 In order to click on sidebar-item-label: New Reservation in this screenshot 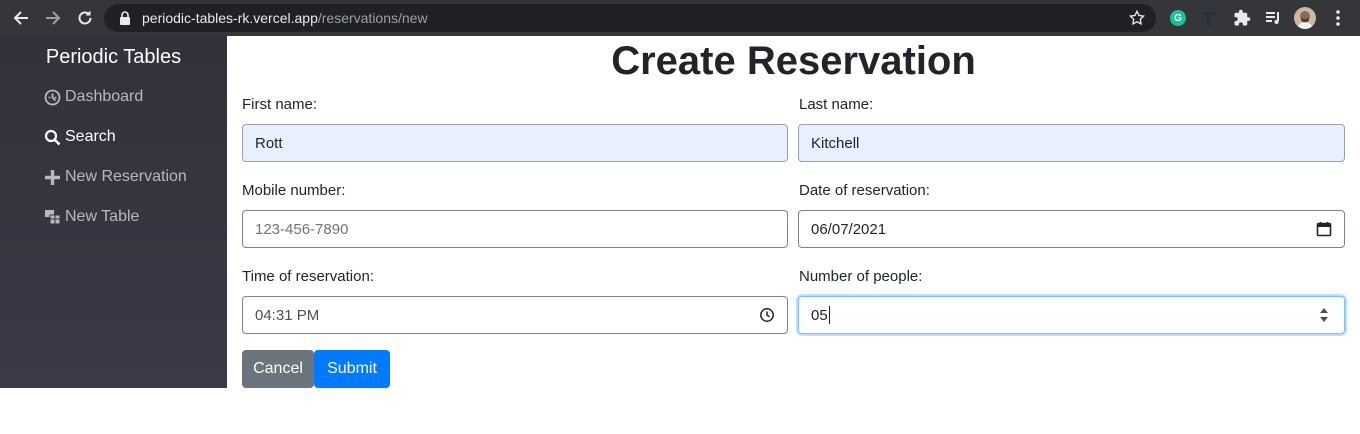, I will do `click(126, 176)`.